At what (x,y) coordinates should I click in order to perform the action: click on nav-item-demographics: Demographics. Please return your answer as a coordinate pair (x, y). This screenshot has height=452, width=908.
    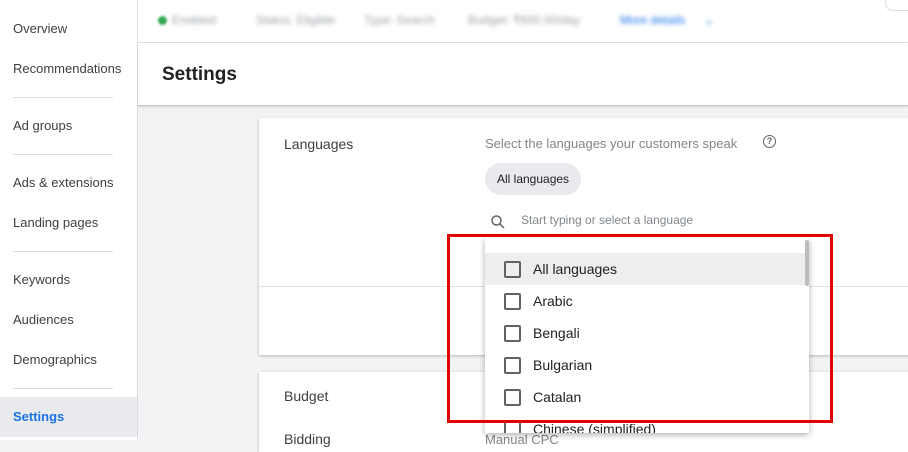
    Looking at the image, I should click on (55, 359).